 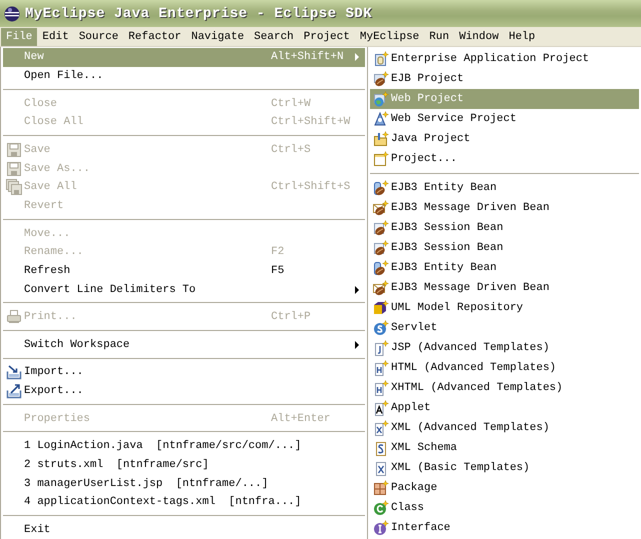 What do you see at coordinates (381, 348) in the screenshot?
I see `jsp-file-icon` at bounding box center [381, 348].